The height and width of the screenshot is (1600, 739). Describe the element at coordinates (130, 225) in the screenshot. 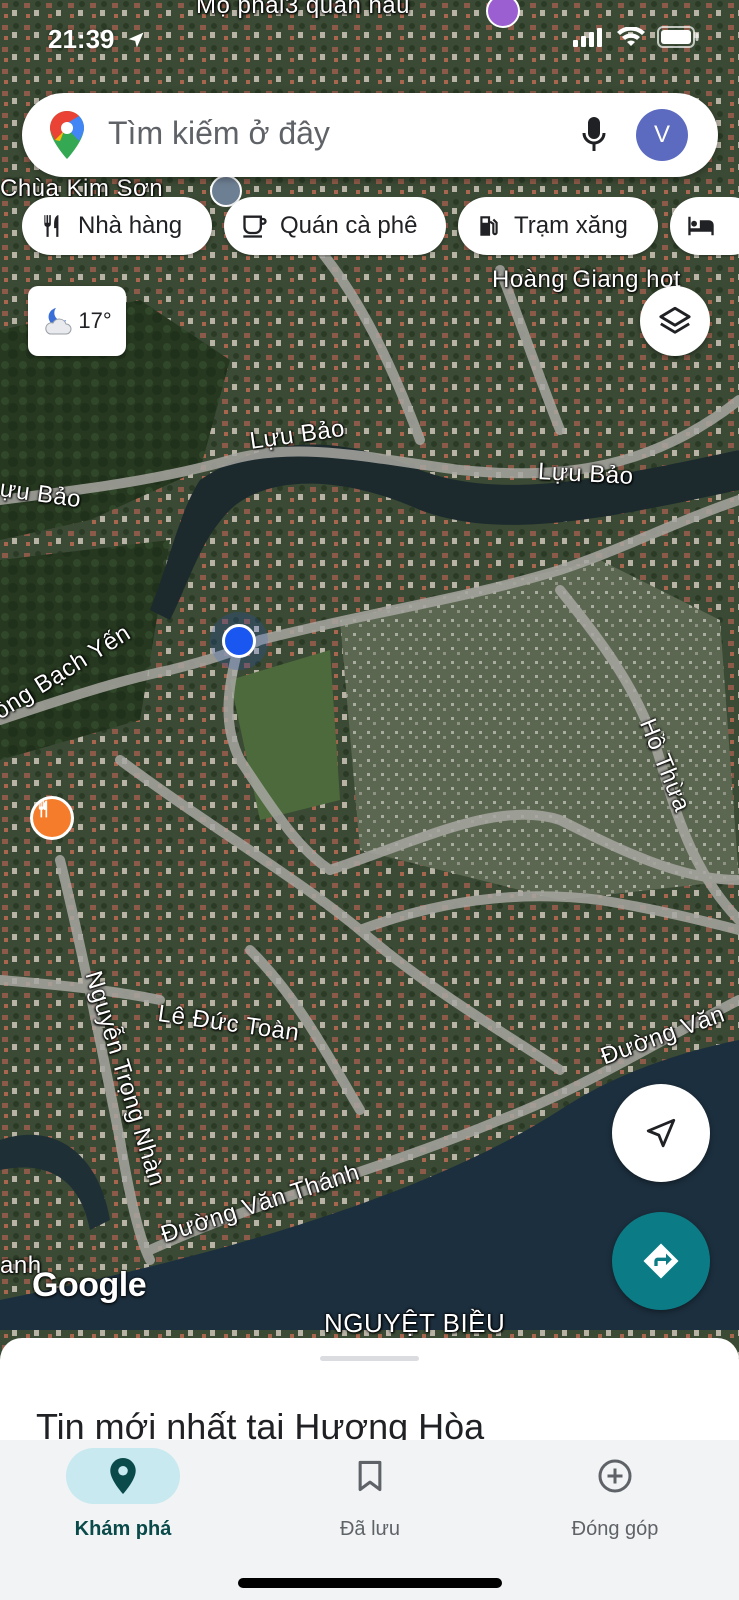

I see `chip-label: Nhà hàng` at that location.